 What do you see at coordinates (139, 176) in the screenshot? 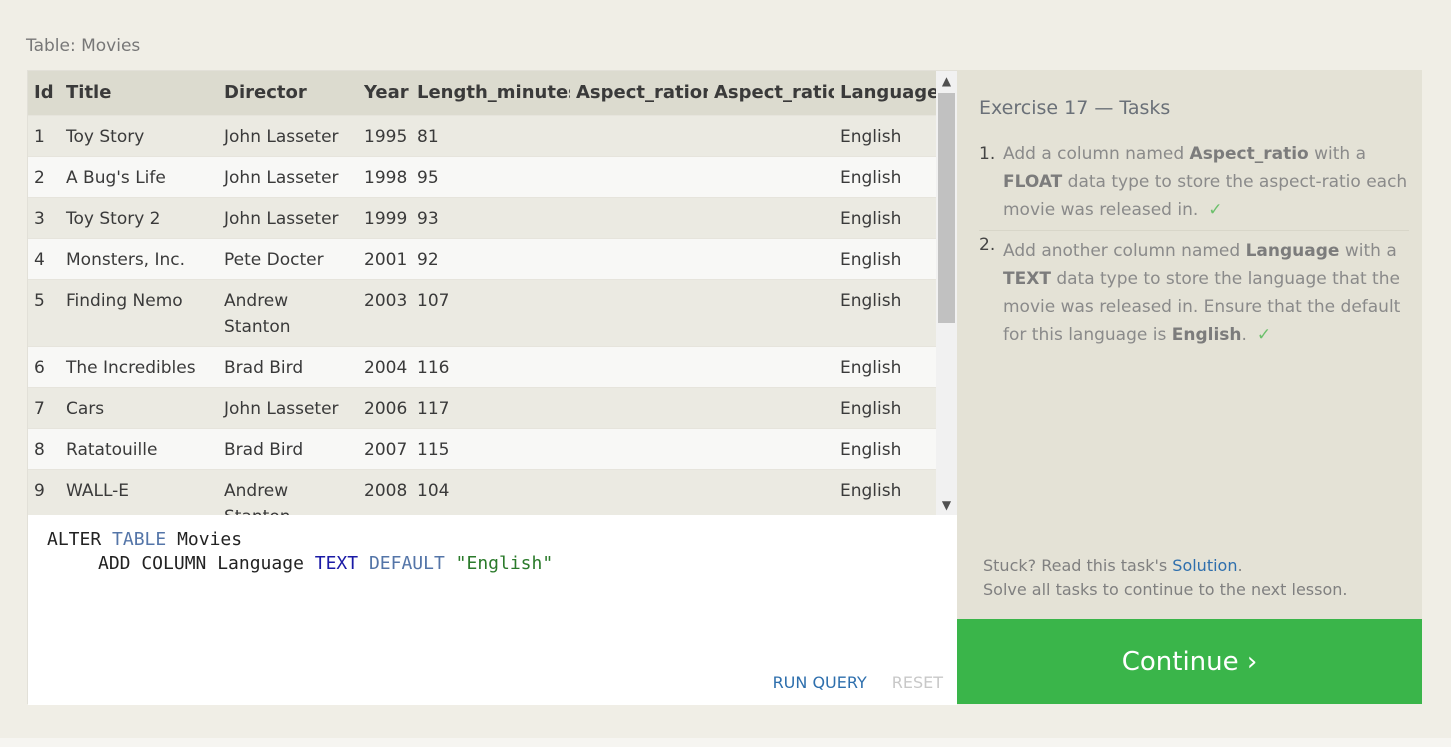
I see `table-cell: A Bug's Life` at bounding box center [139, 176].